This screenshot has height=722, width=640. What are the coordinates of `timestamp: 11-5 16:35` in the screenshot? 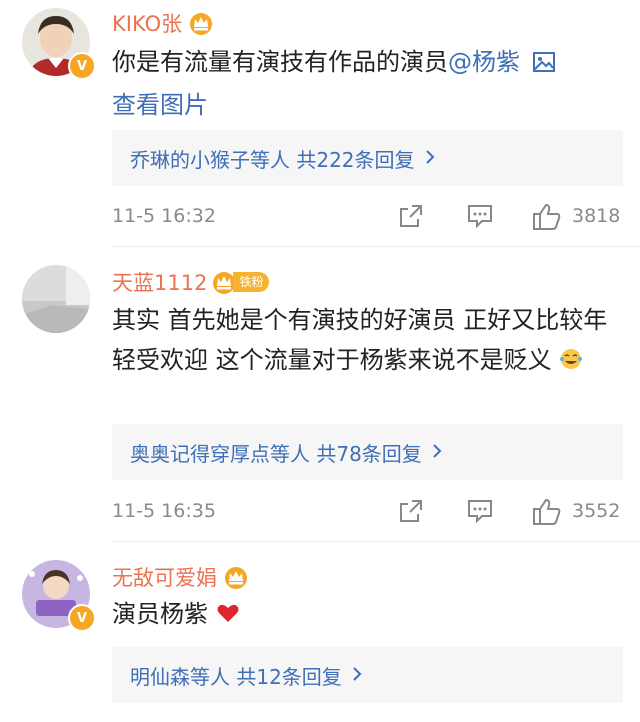 It's located at (164, 511).